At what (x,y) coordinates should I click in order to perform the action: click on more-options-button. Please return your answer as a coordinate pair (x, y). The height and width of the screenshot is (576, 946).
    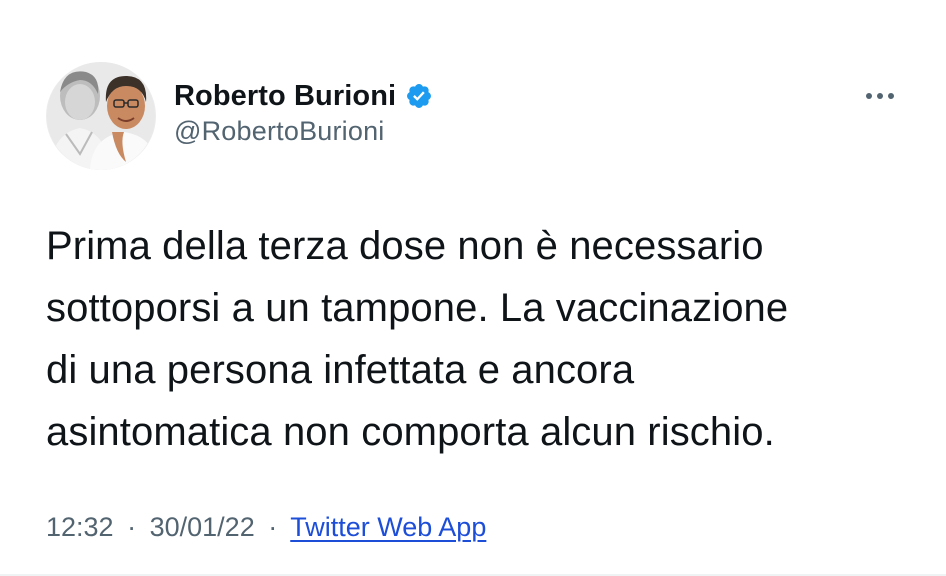
    Looking at the image, I should click on (880, 96).